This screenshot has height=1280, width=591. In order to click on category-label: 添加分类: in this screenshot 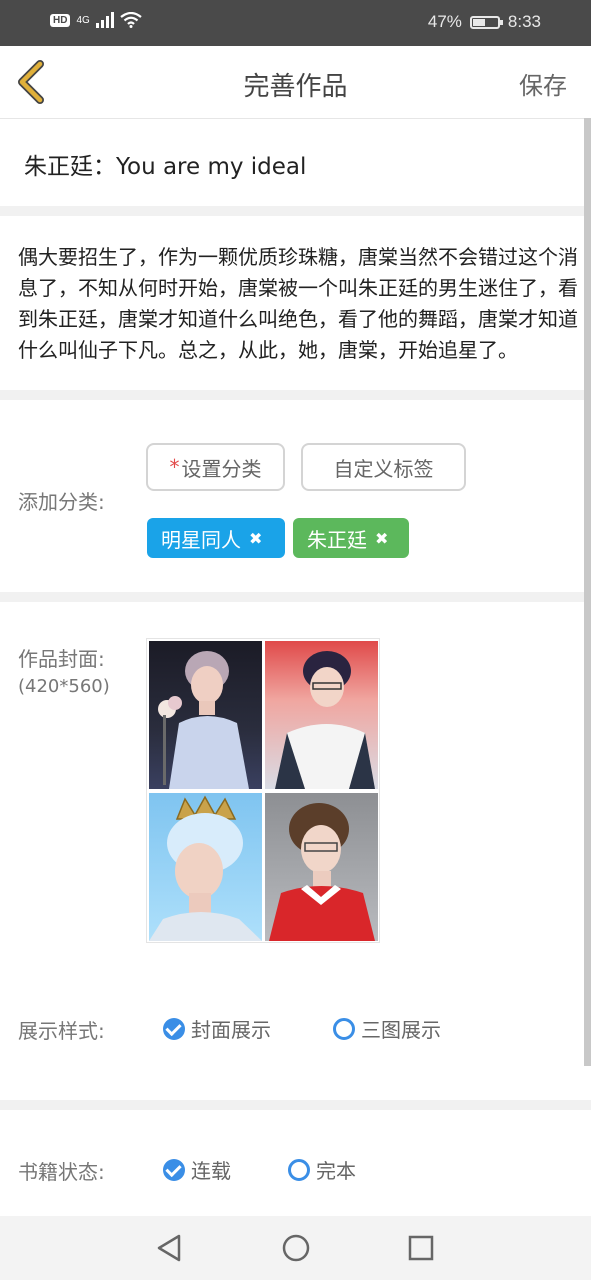, I will do `click(61, 502)`.